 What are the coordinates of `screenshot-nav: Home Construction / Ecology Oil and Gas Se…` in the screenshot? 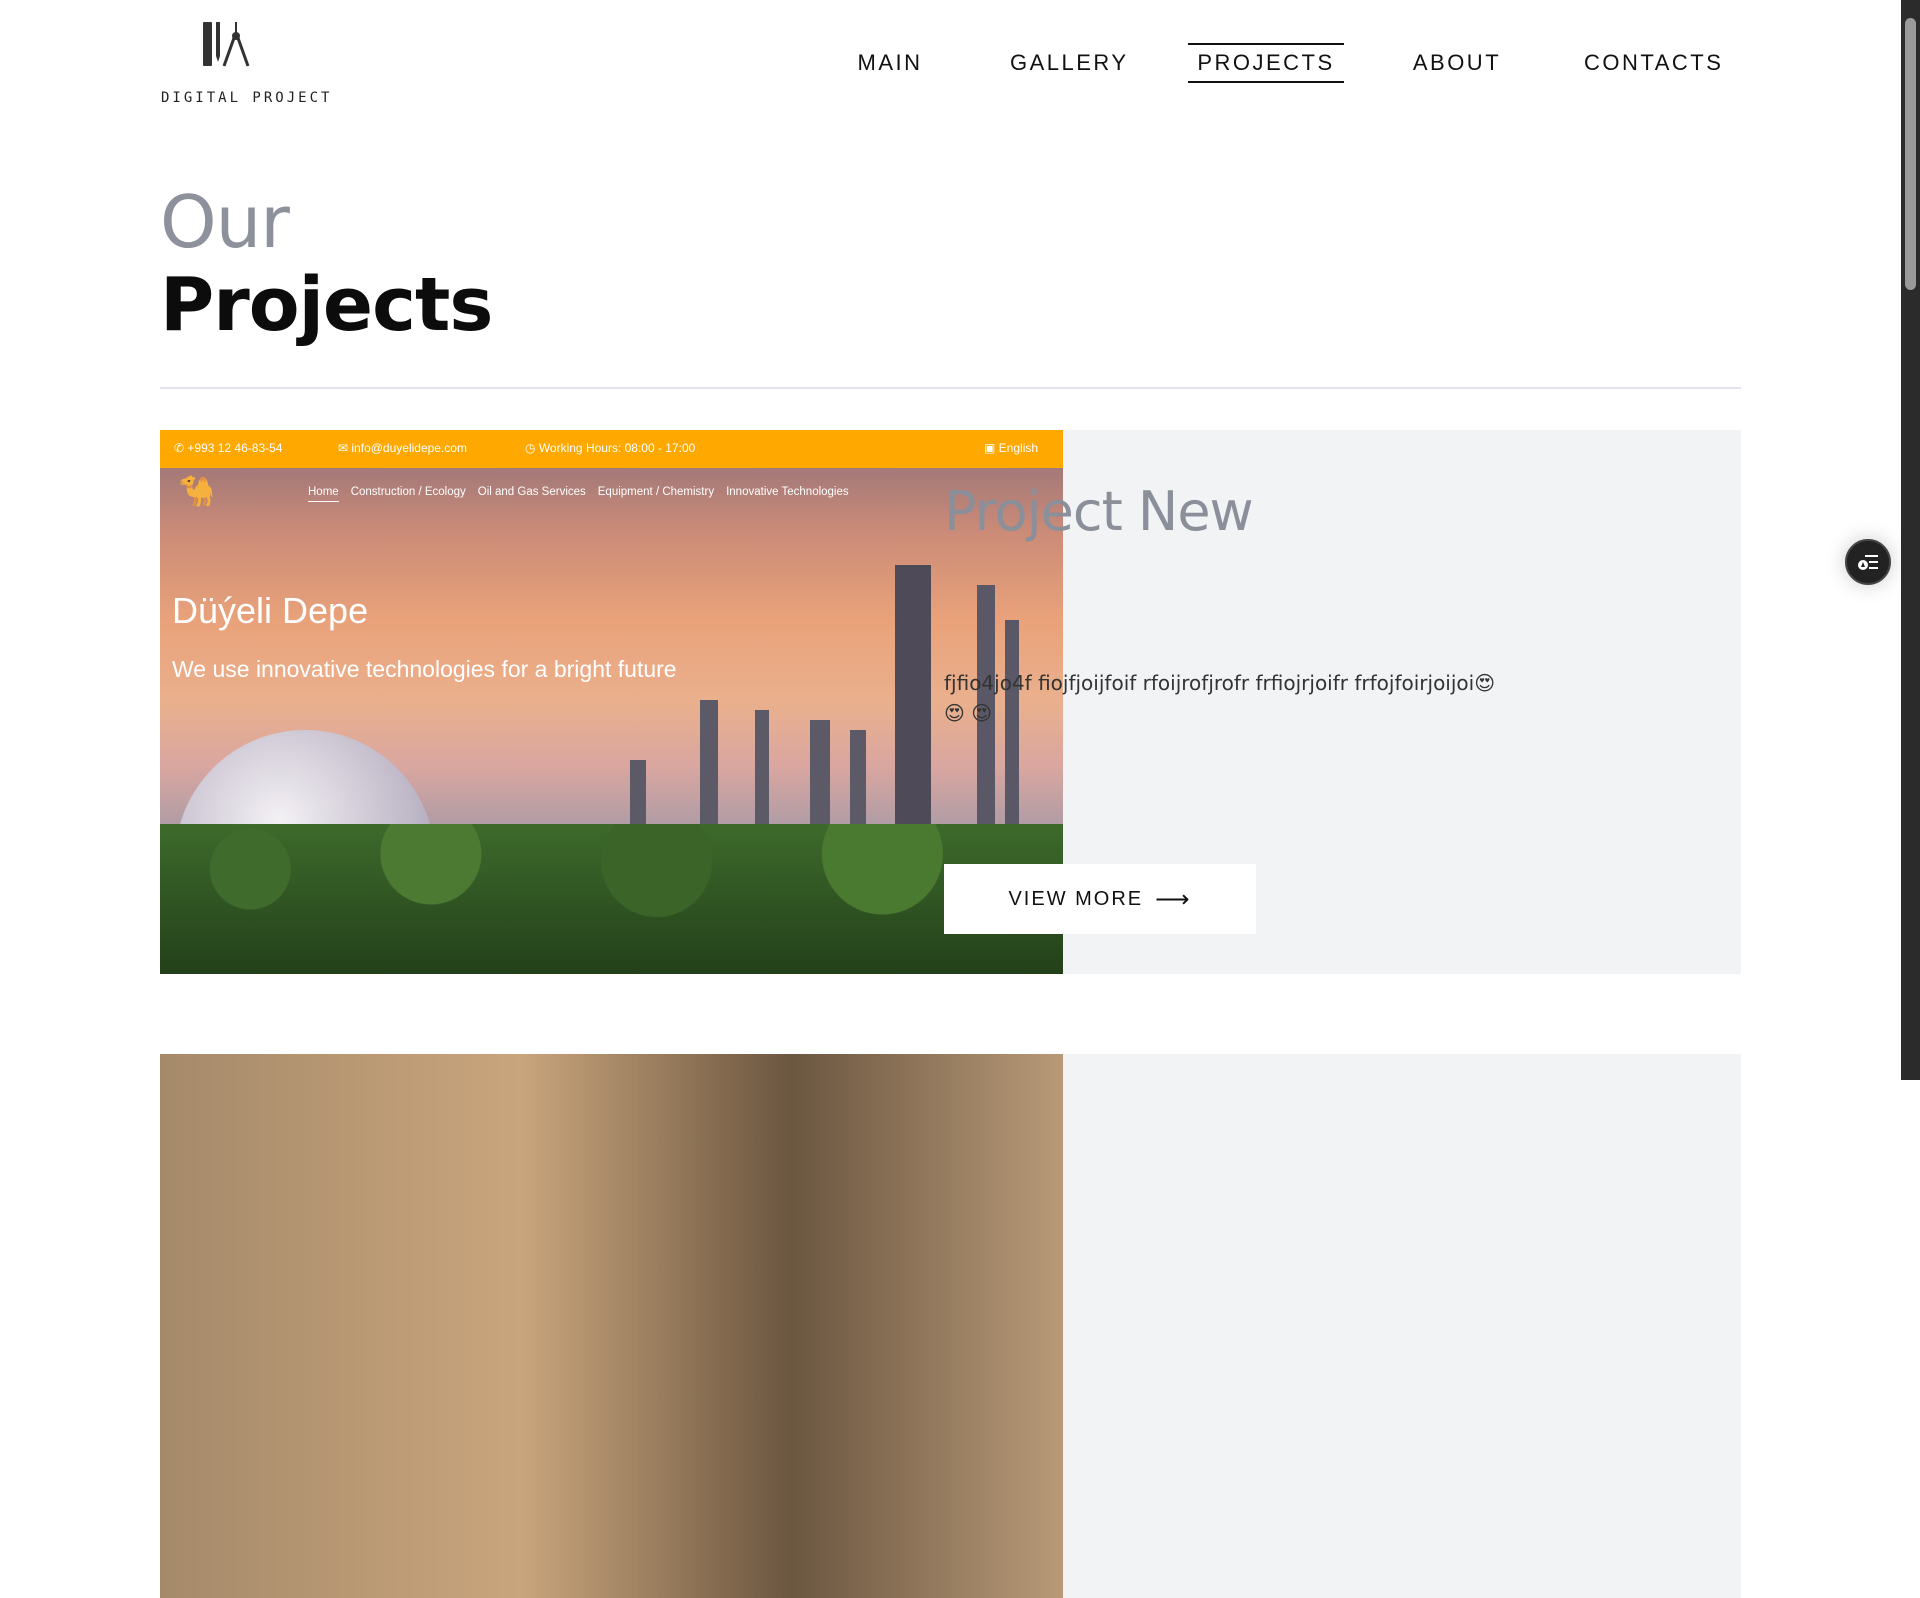 It's located at (584, 494).